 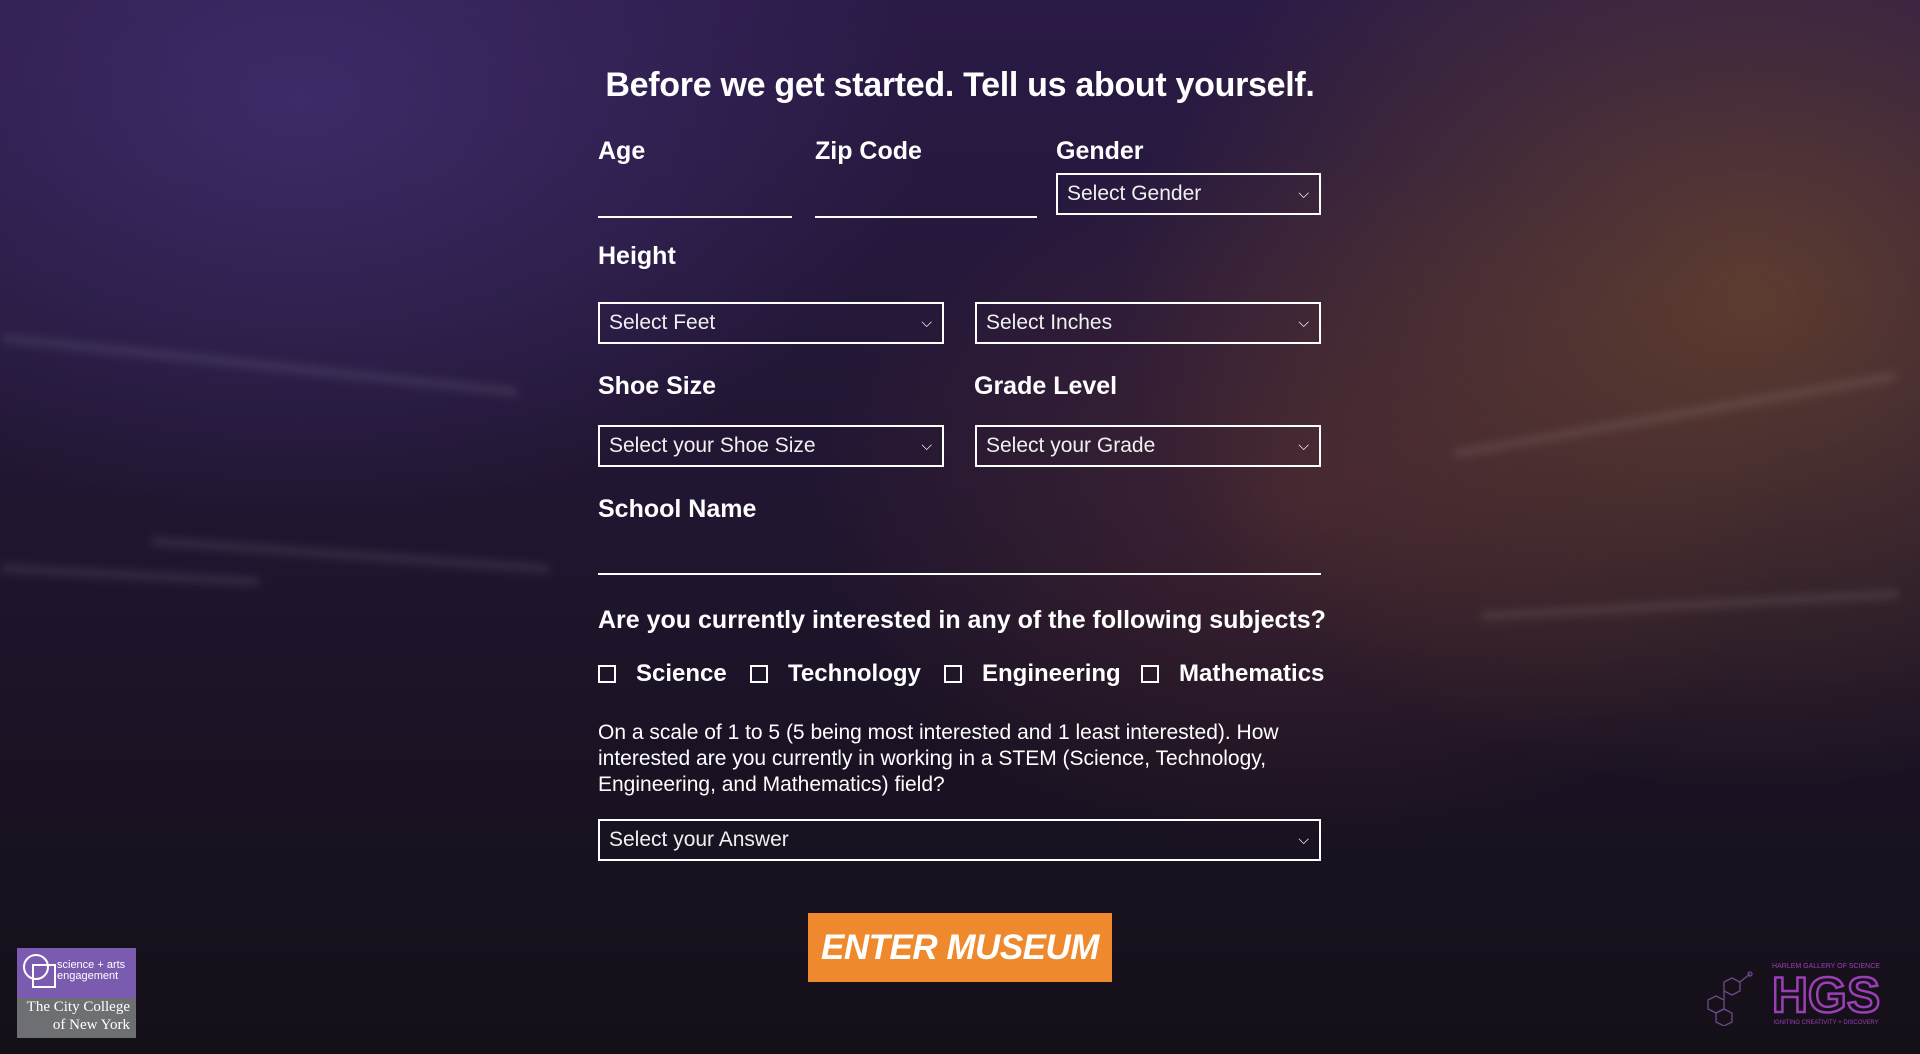 I want to click on checkbox-label: Mathematics, so click(x=1252, y=673).